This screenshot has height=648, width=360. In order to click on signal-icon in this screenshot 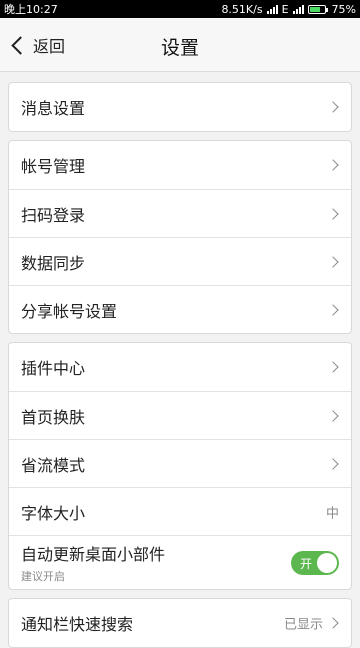, I will do `click(272, 9)`.